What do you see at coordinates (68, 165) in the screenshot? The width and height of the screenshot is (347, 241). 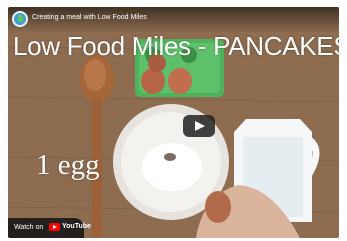 I see `video-overlay-caption: 1 egg` at bounding box center [68, 165].